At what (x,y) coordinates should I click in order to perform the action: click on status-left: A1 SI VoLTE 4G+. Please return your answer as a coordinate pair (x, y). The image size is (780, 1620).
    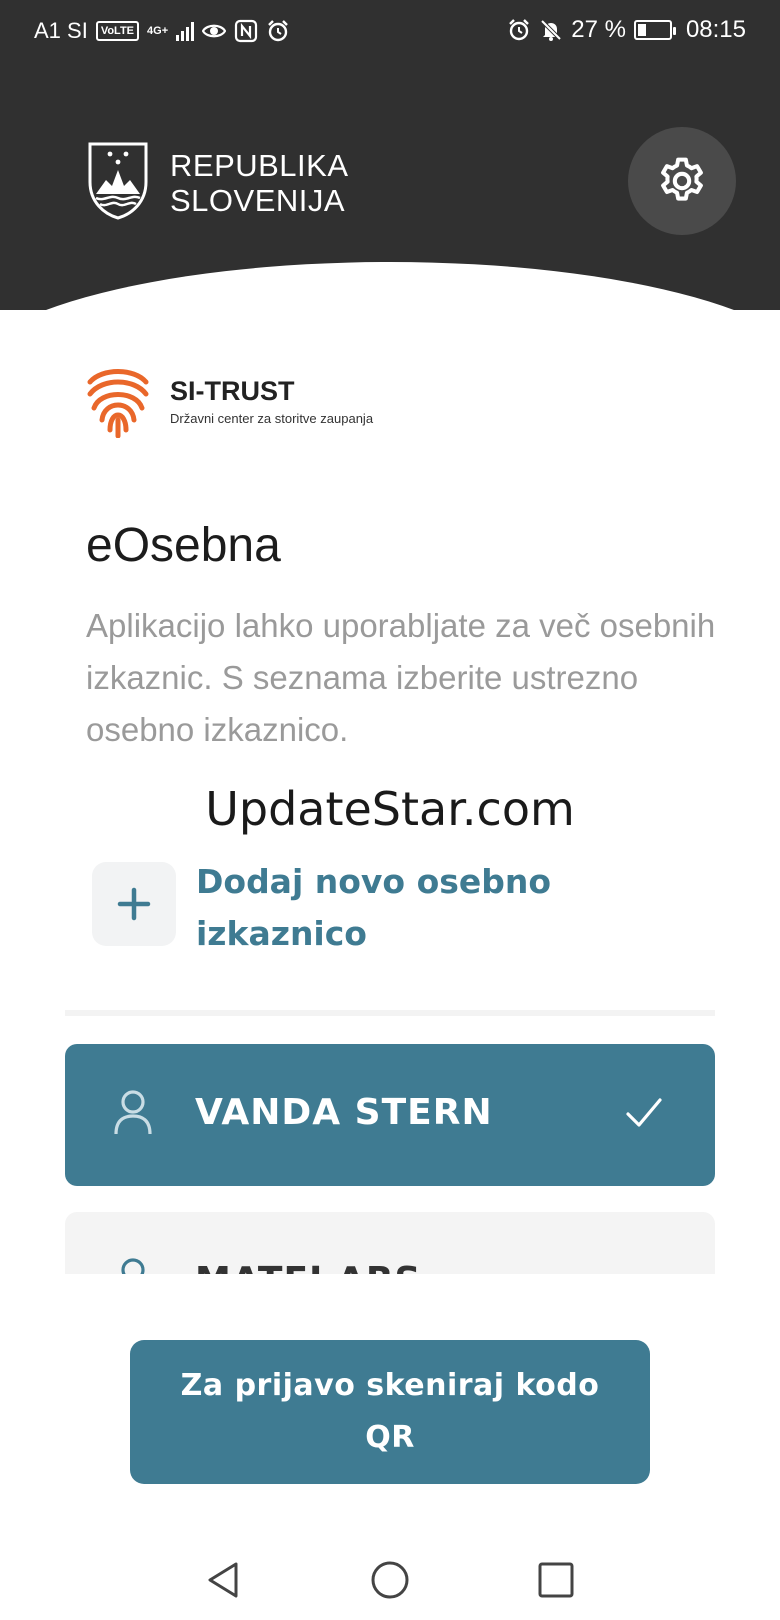
    Looking at the image, I should click on (162, 31).